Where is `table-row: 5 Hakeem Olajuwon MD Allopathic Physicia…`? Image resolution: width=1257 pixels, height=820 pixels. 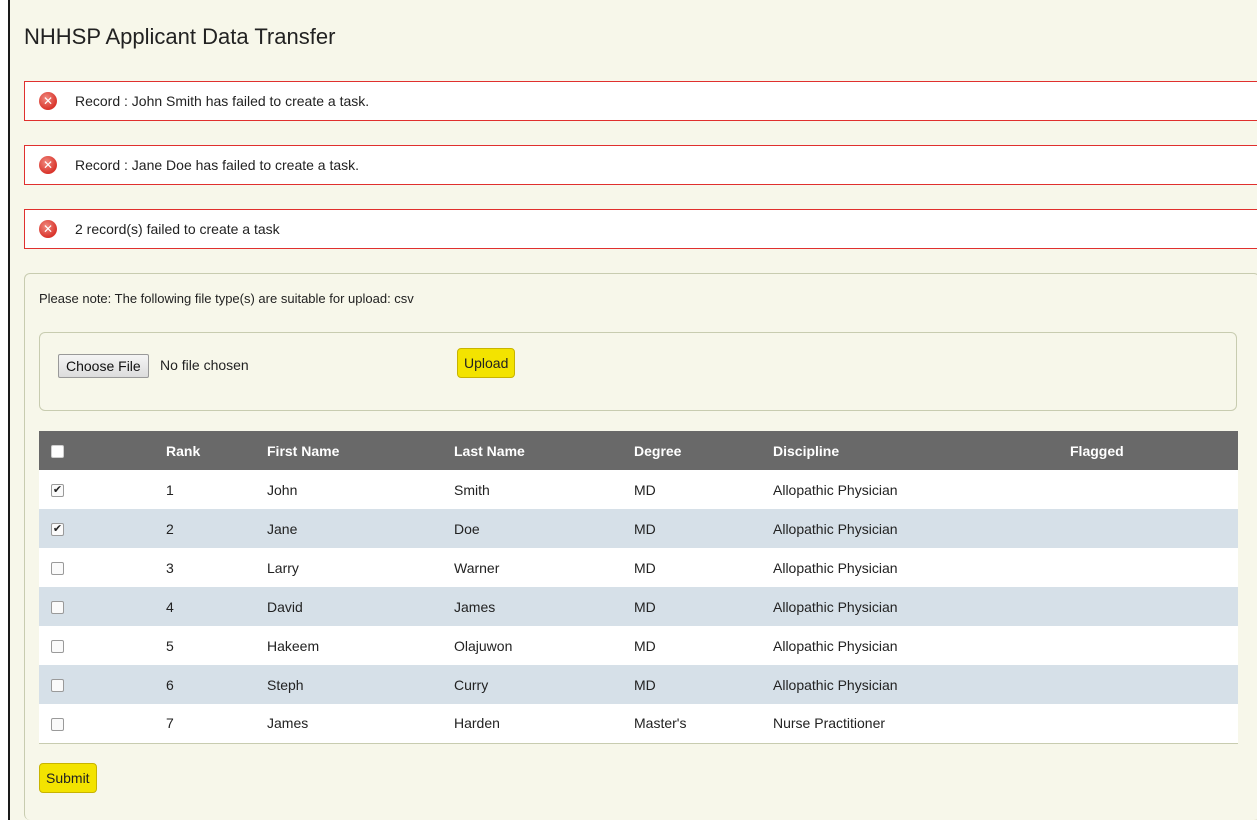
table-row: 5 Hakeem Olajuwon MD Allopathic Physicia… is located at coordinates (638, 645).